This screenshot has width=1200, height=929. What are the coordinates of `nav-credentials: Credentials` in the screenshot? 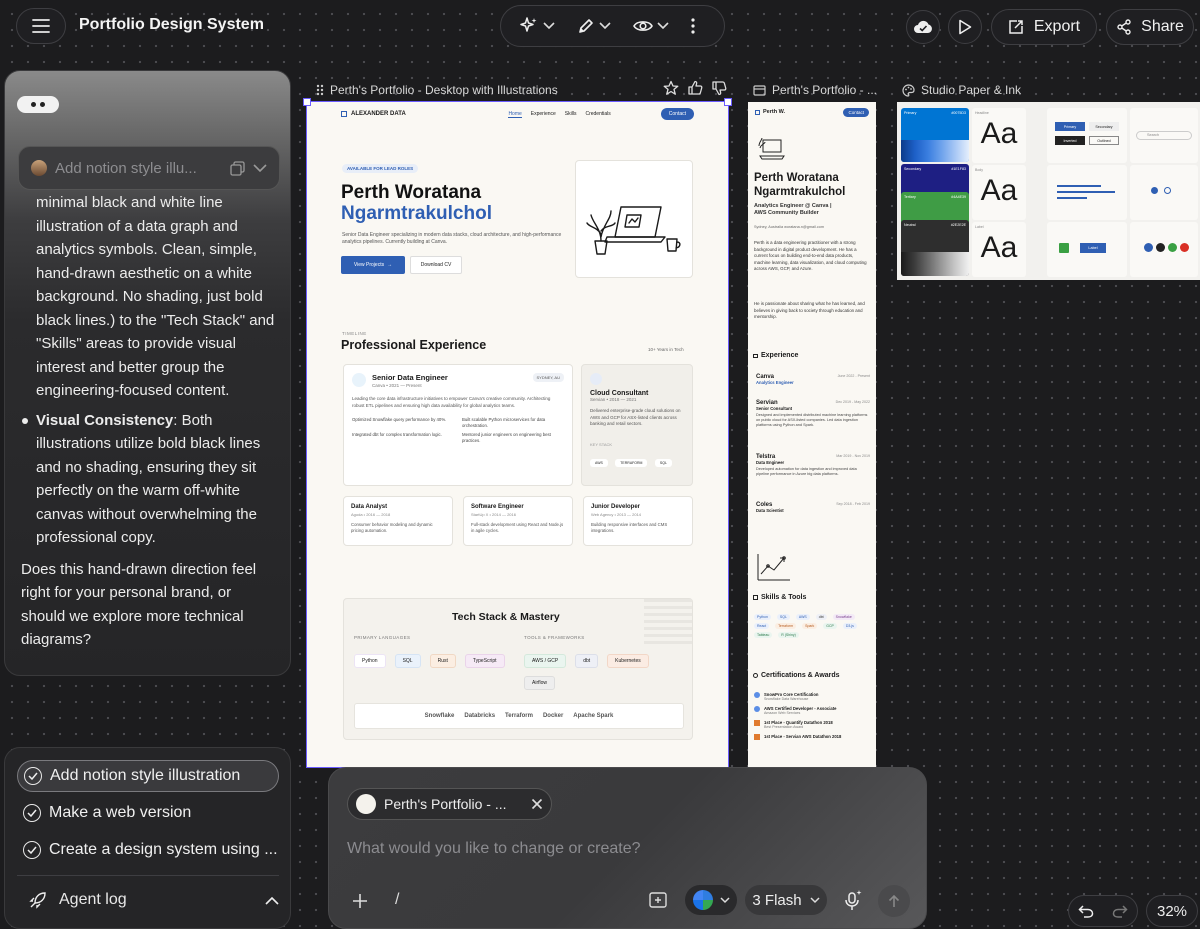 It's located at (597, 114).